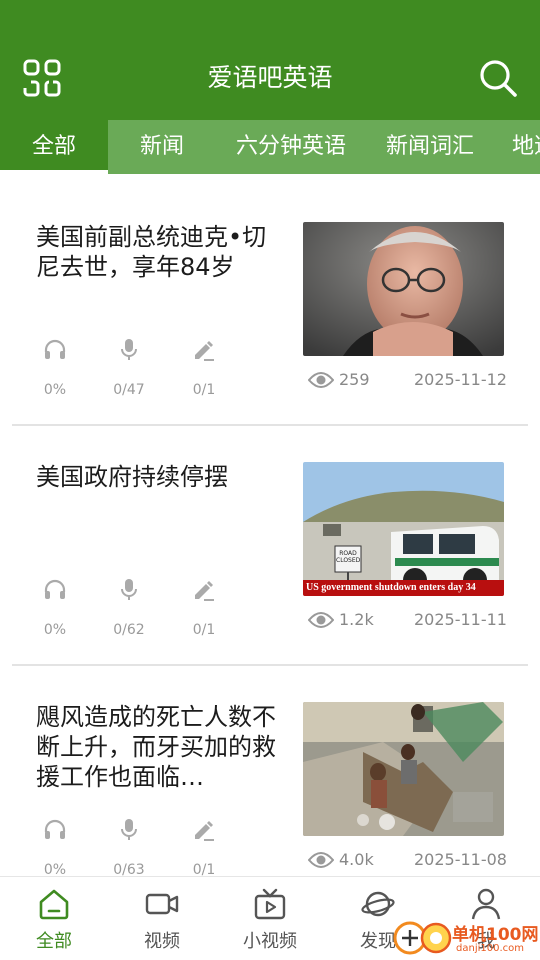 The image size is (540, 960). I want to click on tv-play-icon, so click(270, 904).